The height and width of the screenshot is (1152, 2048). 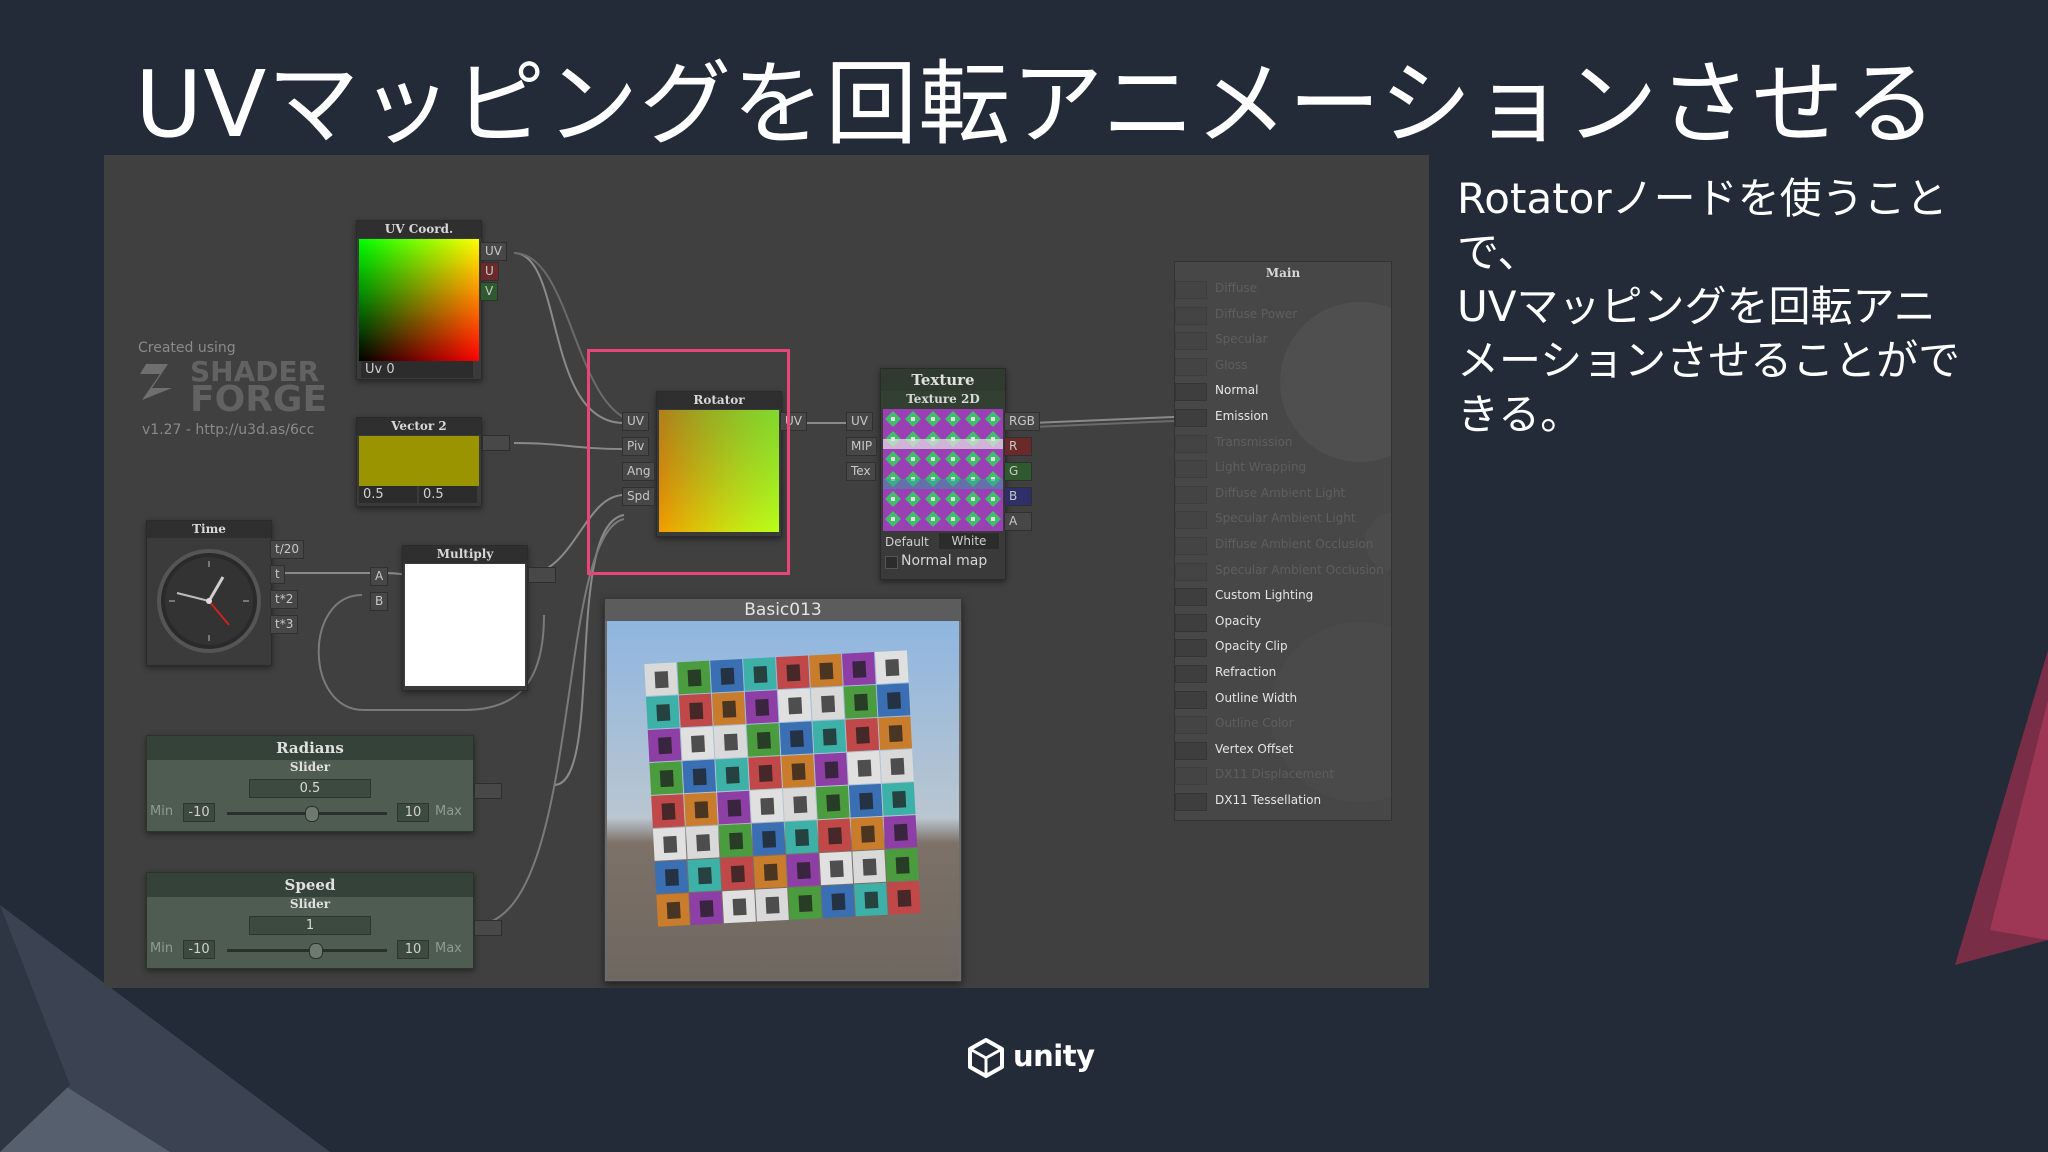 I want to click on time-node: Time, so click(x=209, y=593).